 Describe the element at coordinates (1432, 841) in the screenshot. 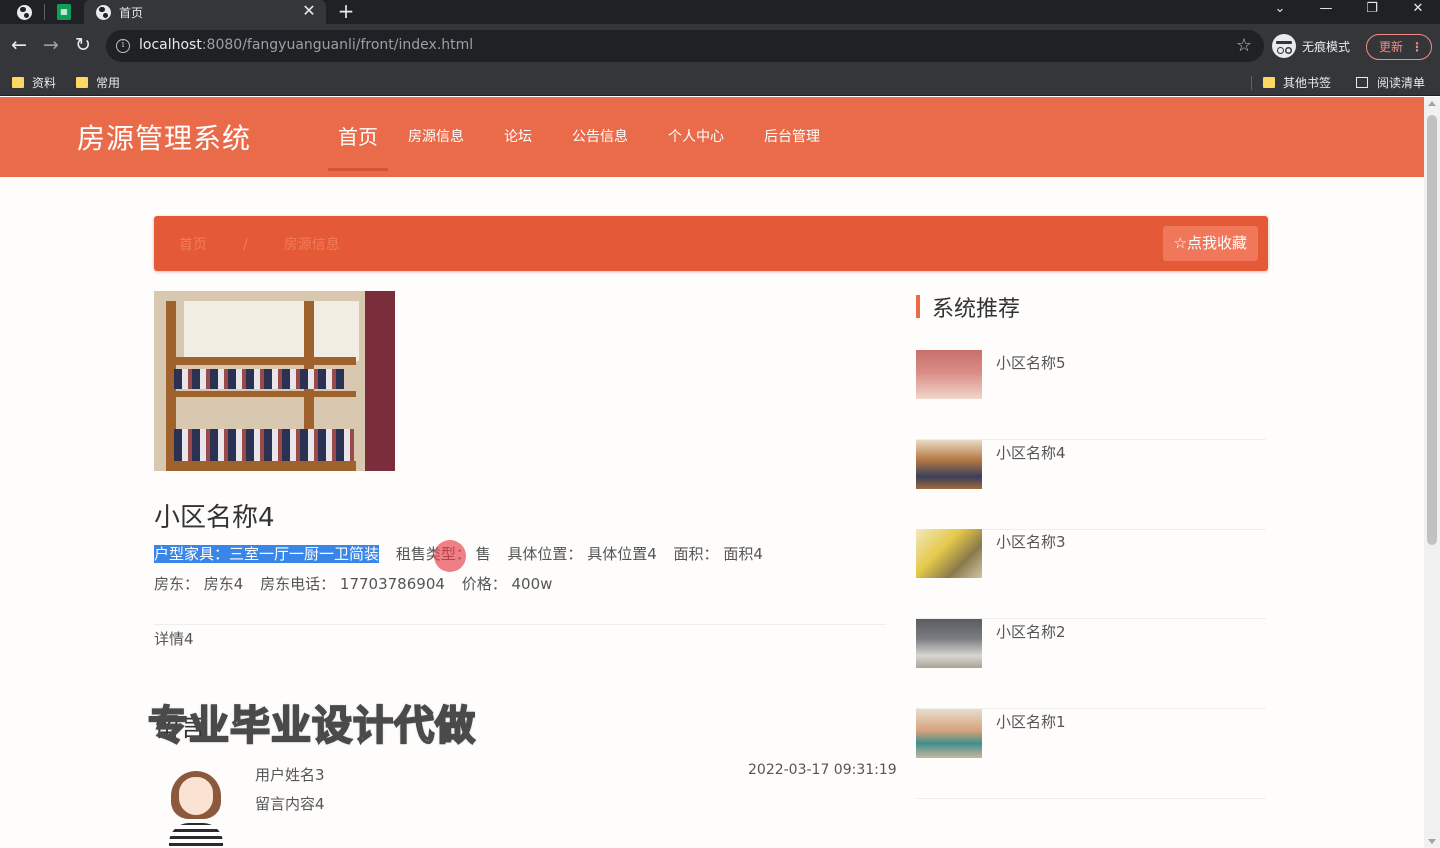

I see `scroll-down-icon` at that location.